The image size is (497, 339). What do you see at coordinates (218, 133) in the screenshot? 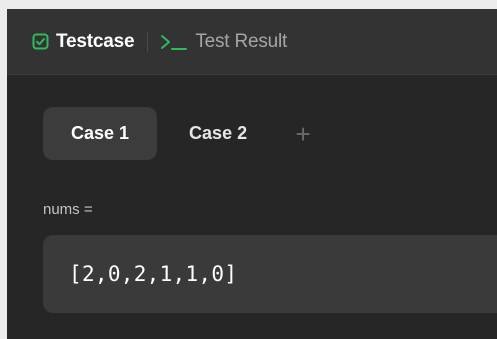
I see `case-2-button: Case 2` at bounding box center [218, 133].